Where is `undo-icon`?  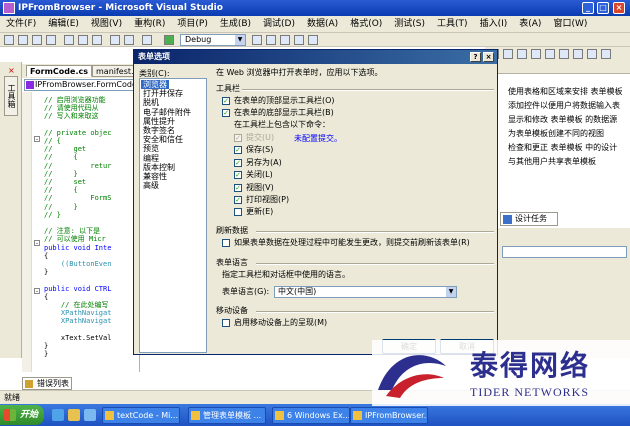
undo-icon is located at coordinates (115, 40).